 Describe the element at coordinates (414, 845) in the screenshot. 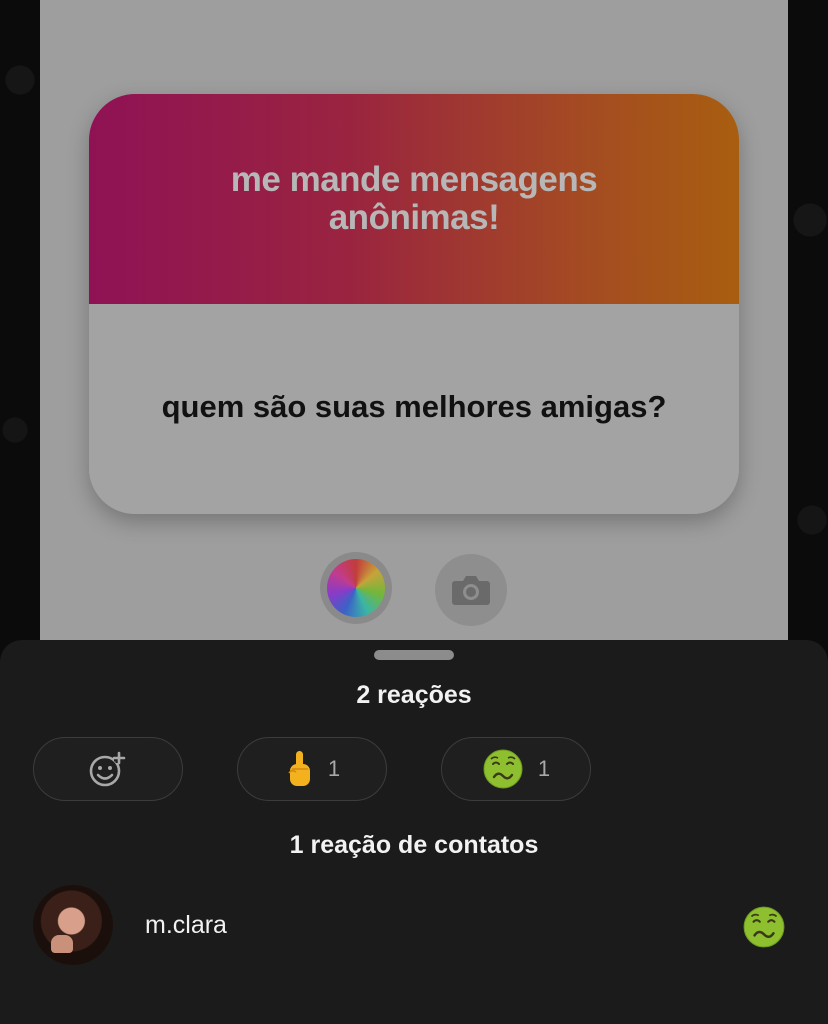

I see `contacts-reactions-title: 1 reação de contatos` at that location.